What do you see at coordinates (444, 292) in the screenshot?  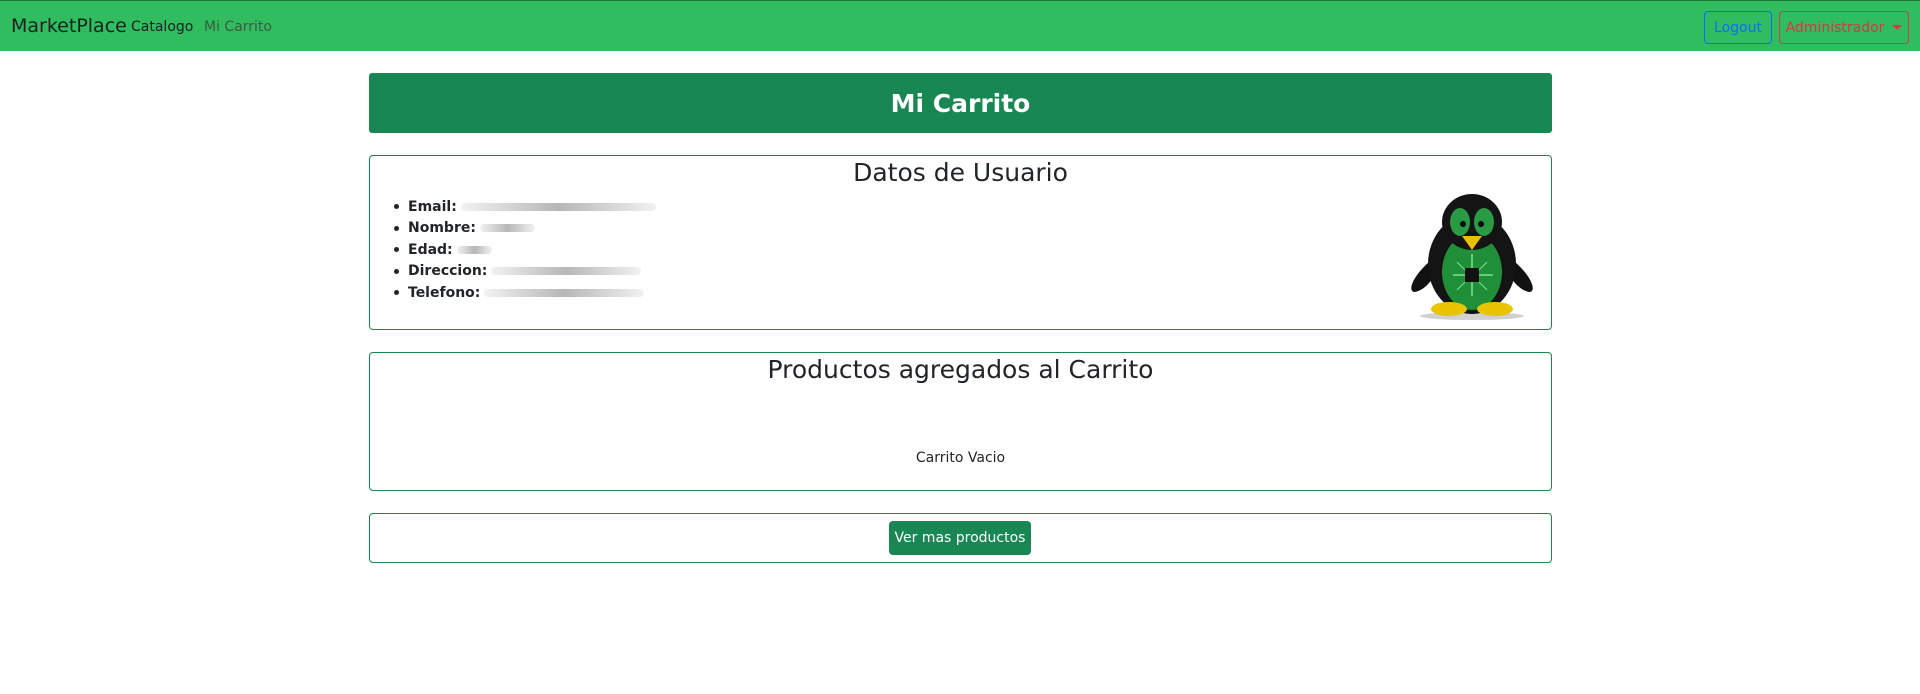 I see `user-field-label: Telefono:` at bounding box center [444, 292].